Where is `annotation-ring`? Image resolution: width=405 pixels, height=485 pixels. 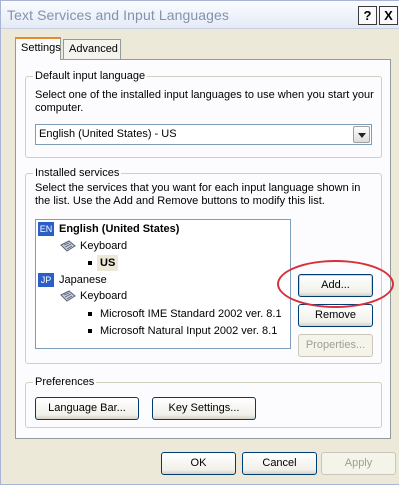 annotation-ring is located at coordinates (335, 284).